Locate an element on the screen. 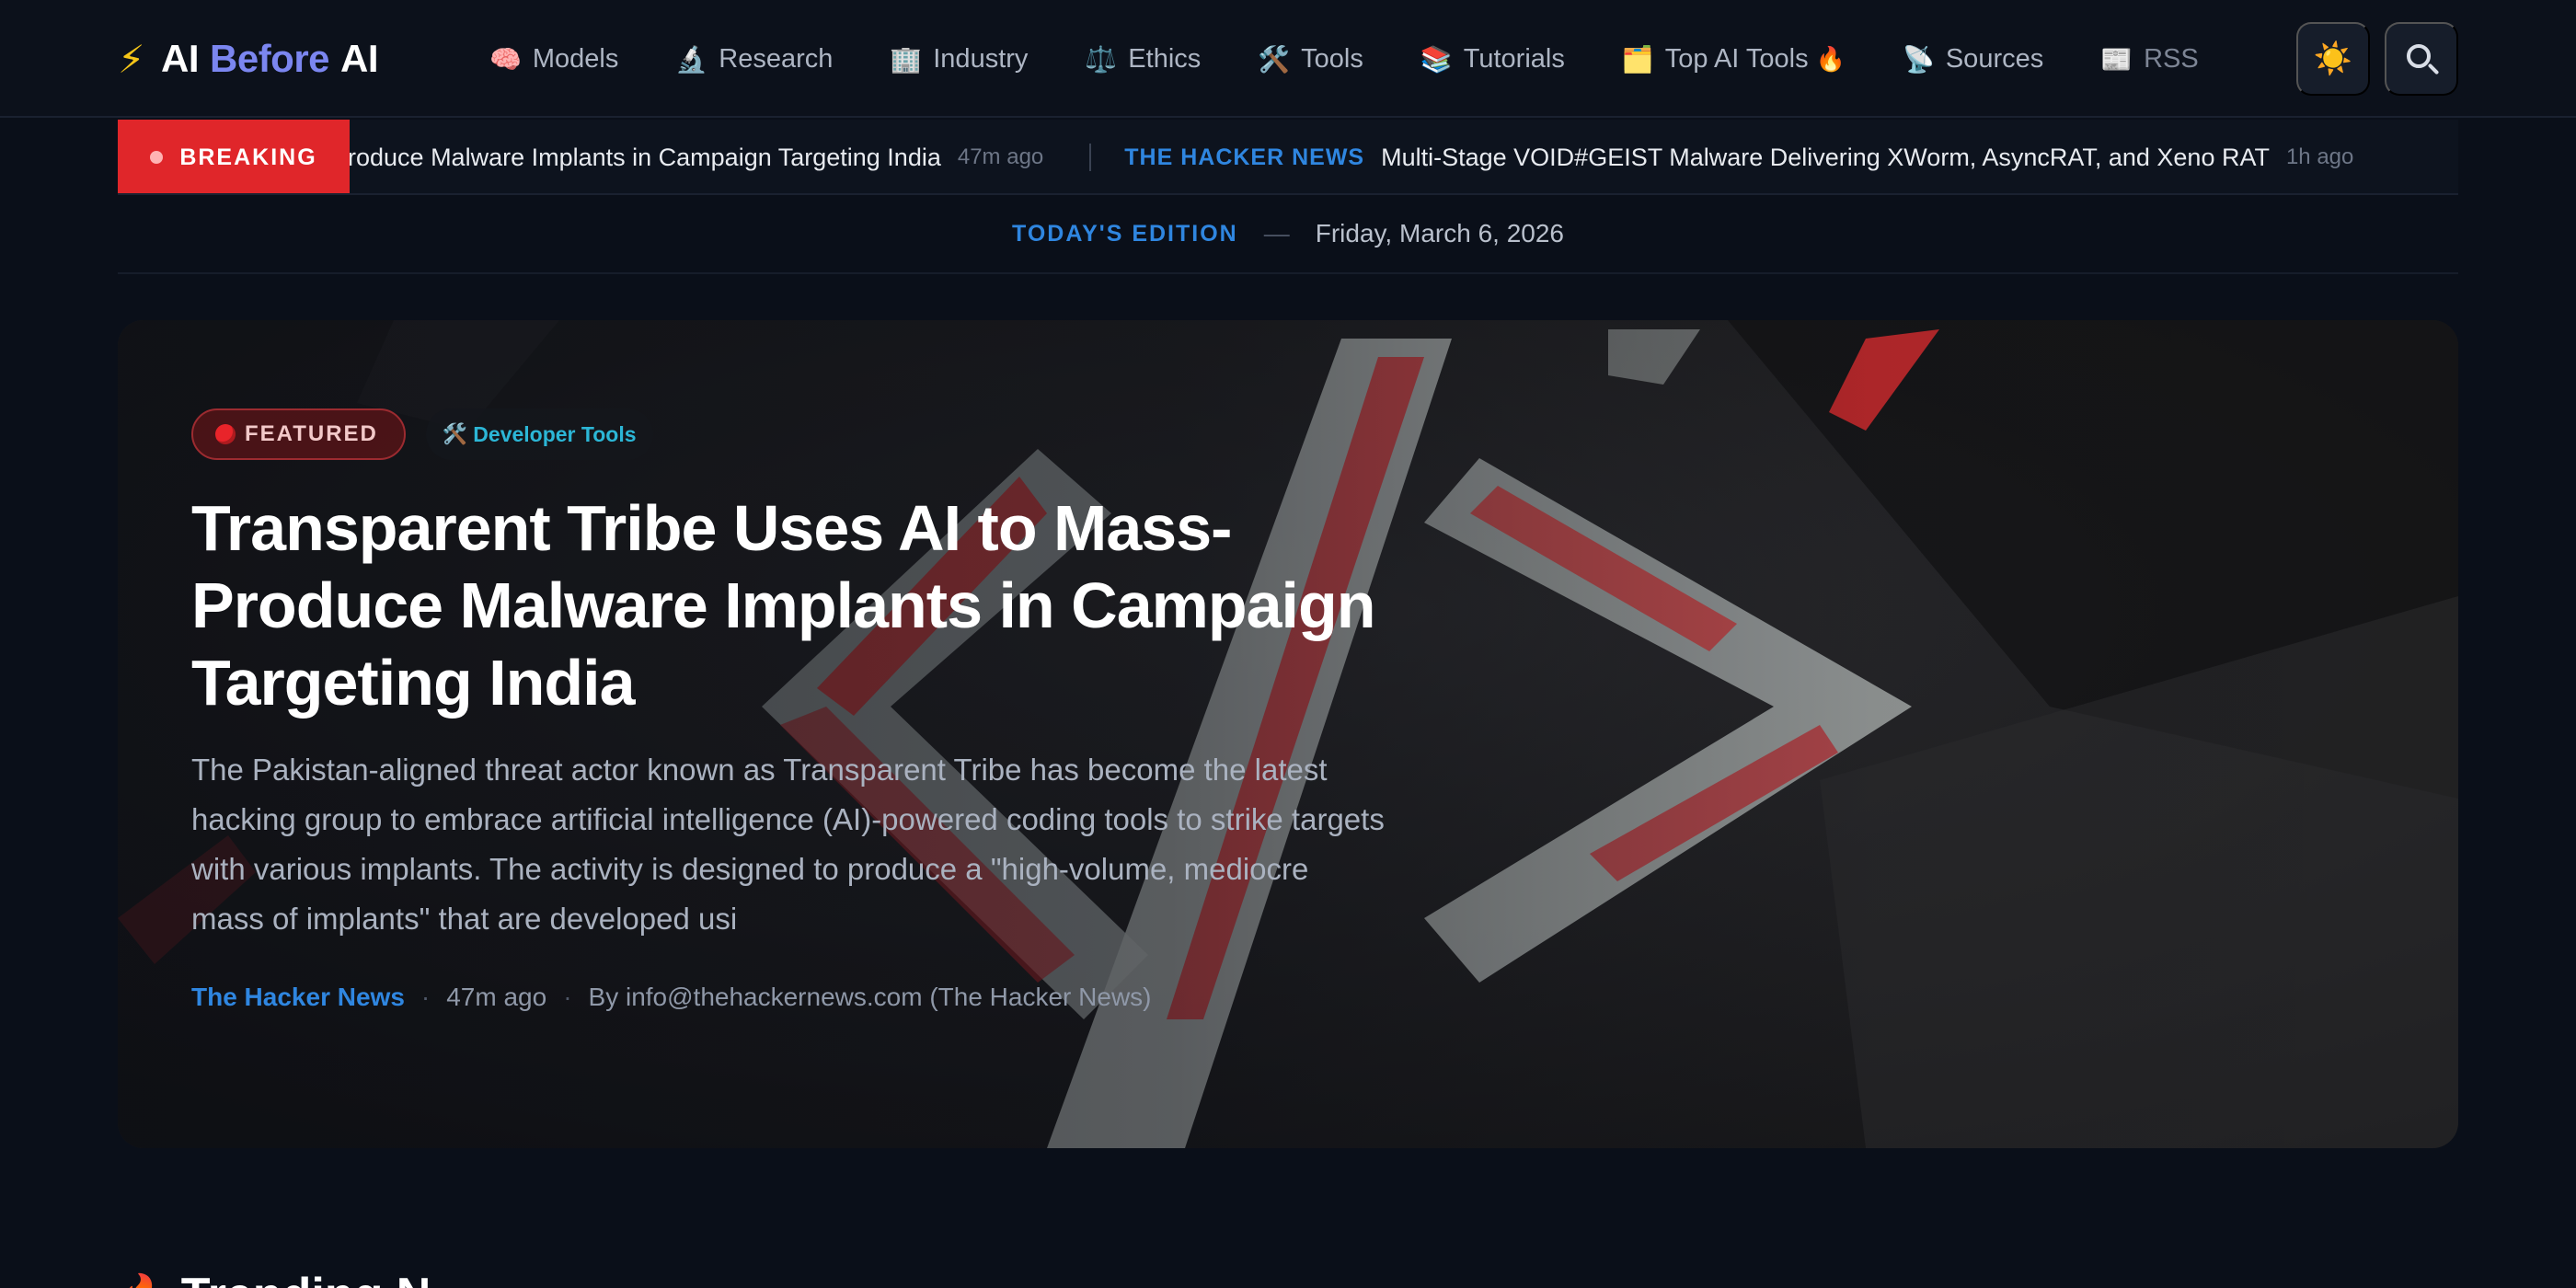 This screenshot has height=1288, width=2576. search-button is located at coordinates (2421, 59).